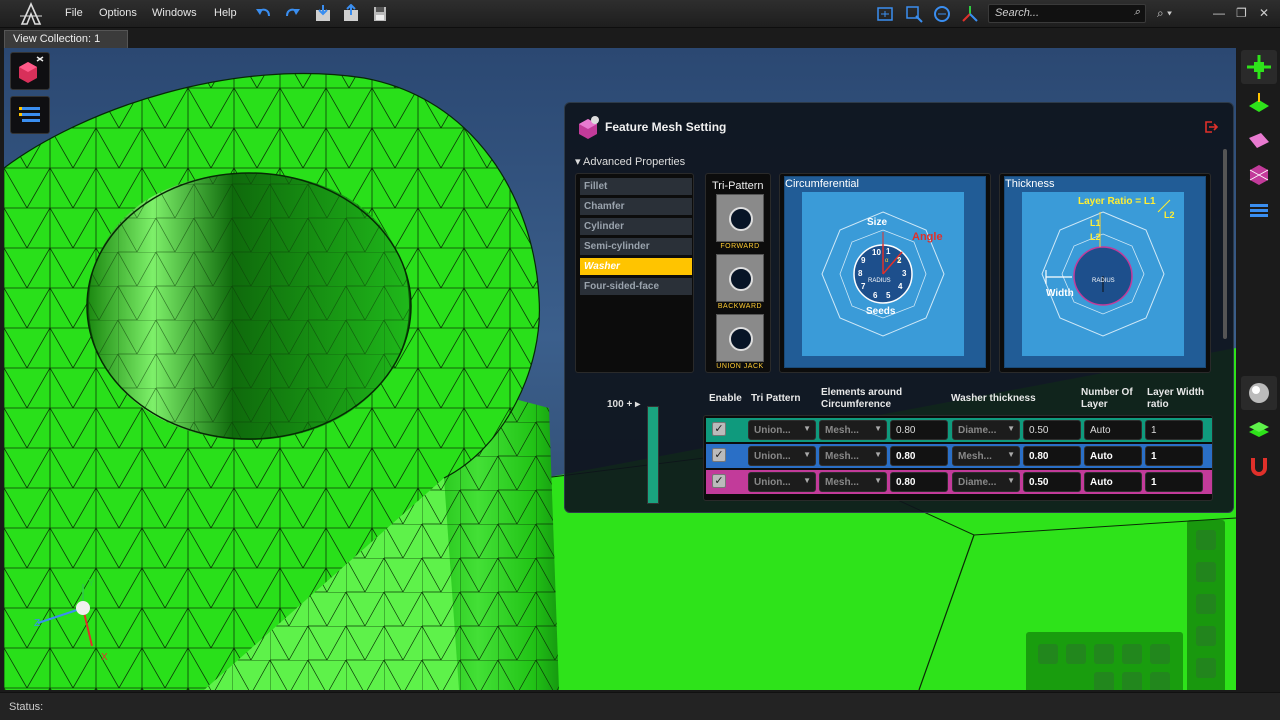 This screenshot has height=720, width=1280. Describe the element at coordinates (1132, 681) in the screenshot. I see `wire-cube-icon` at that location.